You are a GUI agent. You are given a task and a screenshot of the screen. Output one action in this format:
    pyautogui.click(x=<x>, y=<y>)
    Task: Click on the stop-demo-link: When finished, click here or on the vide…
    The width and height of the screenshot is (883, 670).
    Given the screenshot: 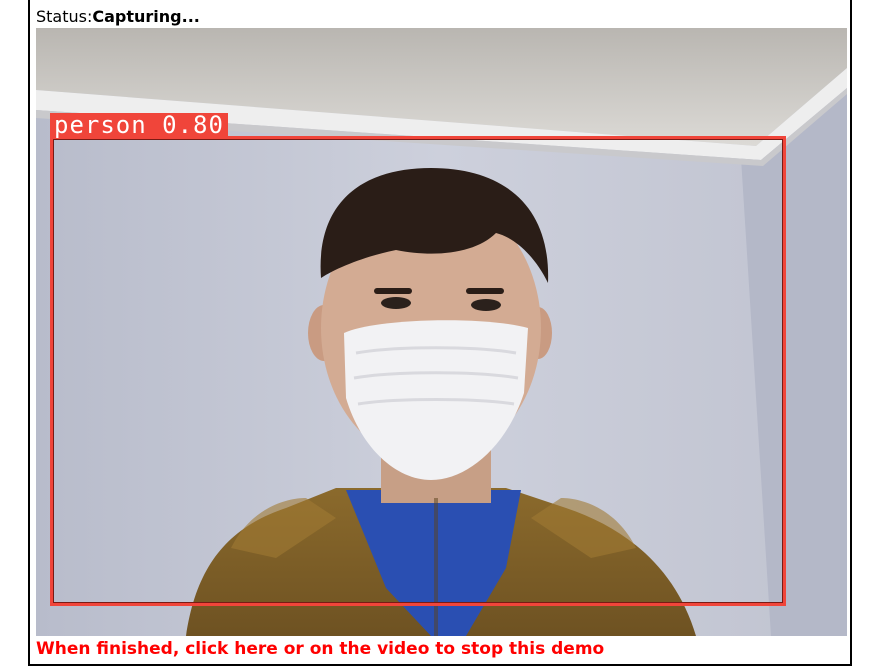 What is the action you would take?
    pyautogui.click(x=320, y=649)
    